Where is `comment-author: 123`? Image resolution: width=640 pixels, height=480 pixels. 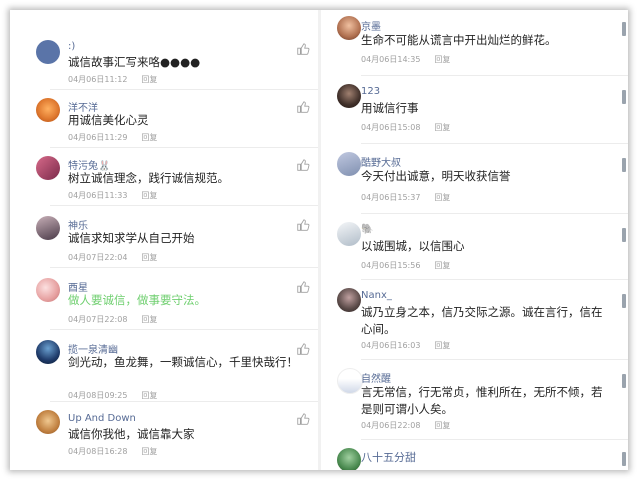
comment-author: 123 is located at coordinates (370, 91).